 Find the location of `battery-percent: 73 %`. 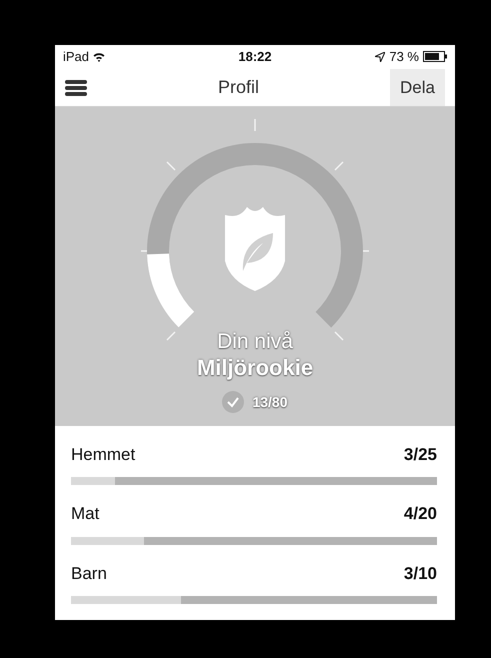

battery-percent: 73 % is located at coordinates (404, 57).